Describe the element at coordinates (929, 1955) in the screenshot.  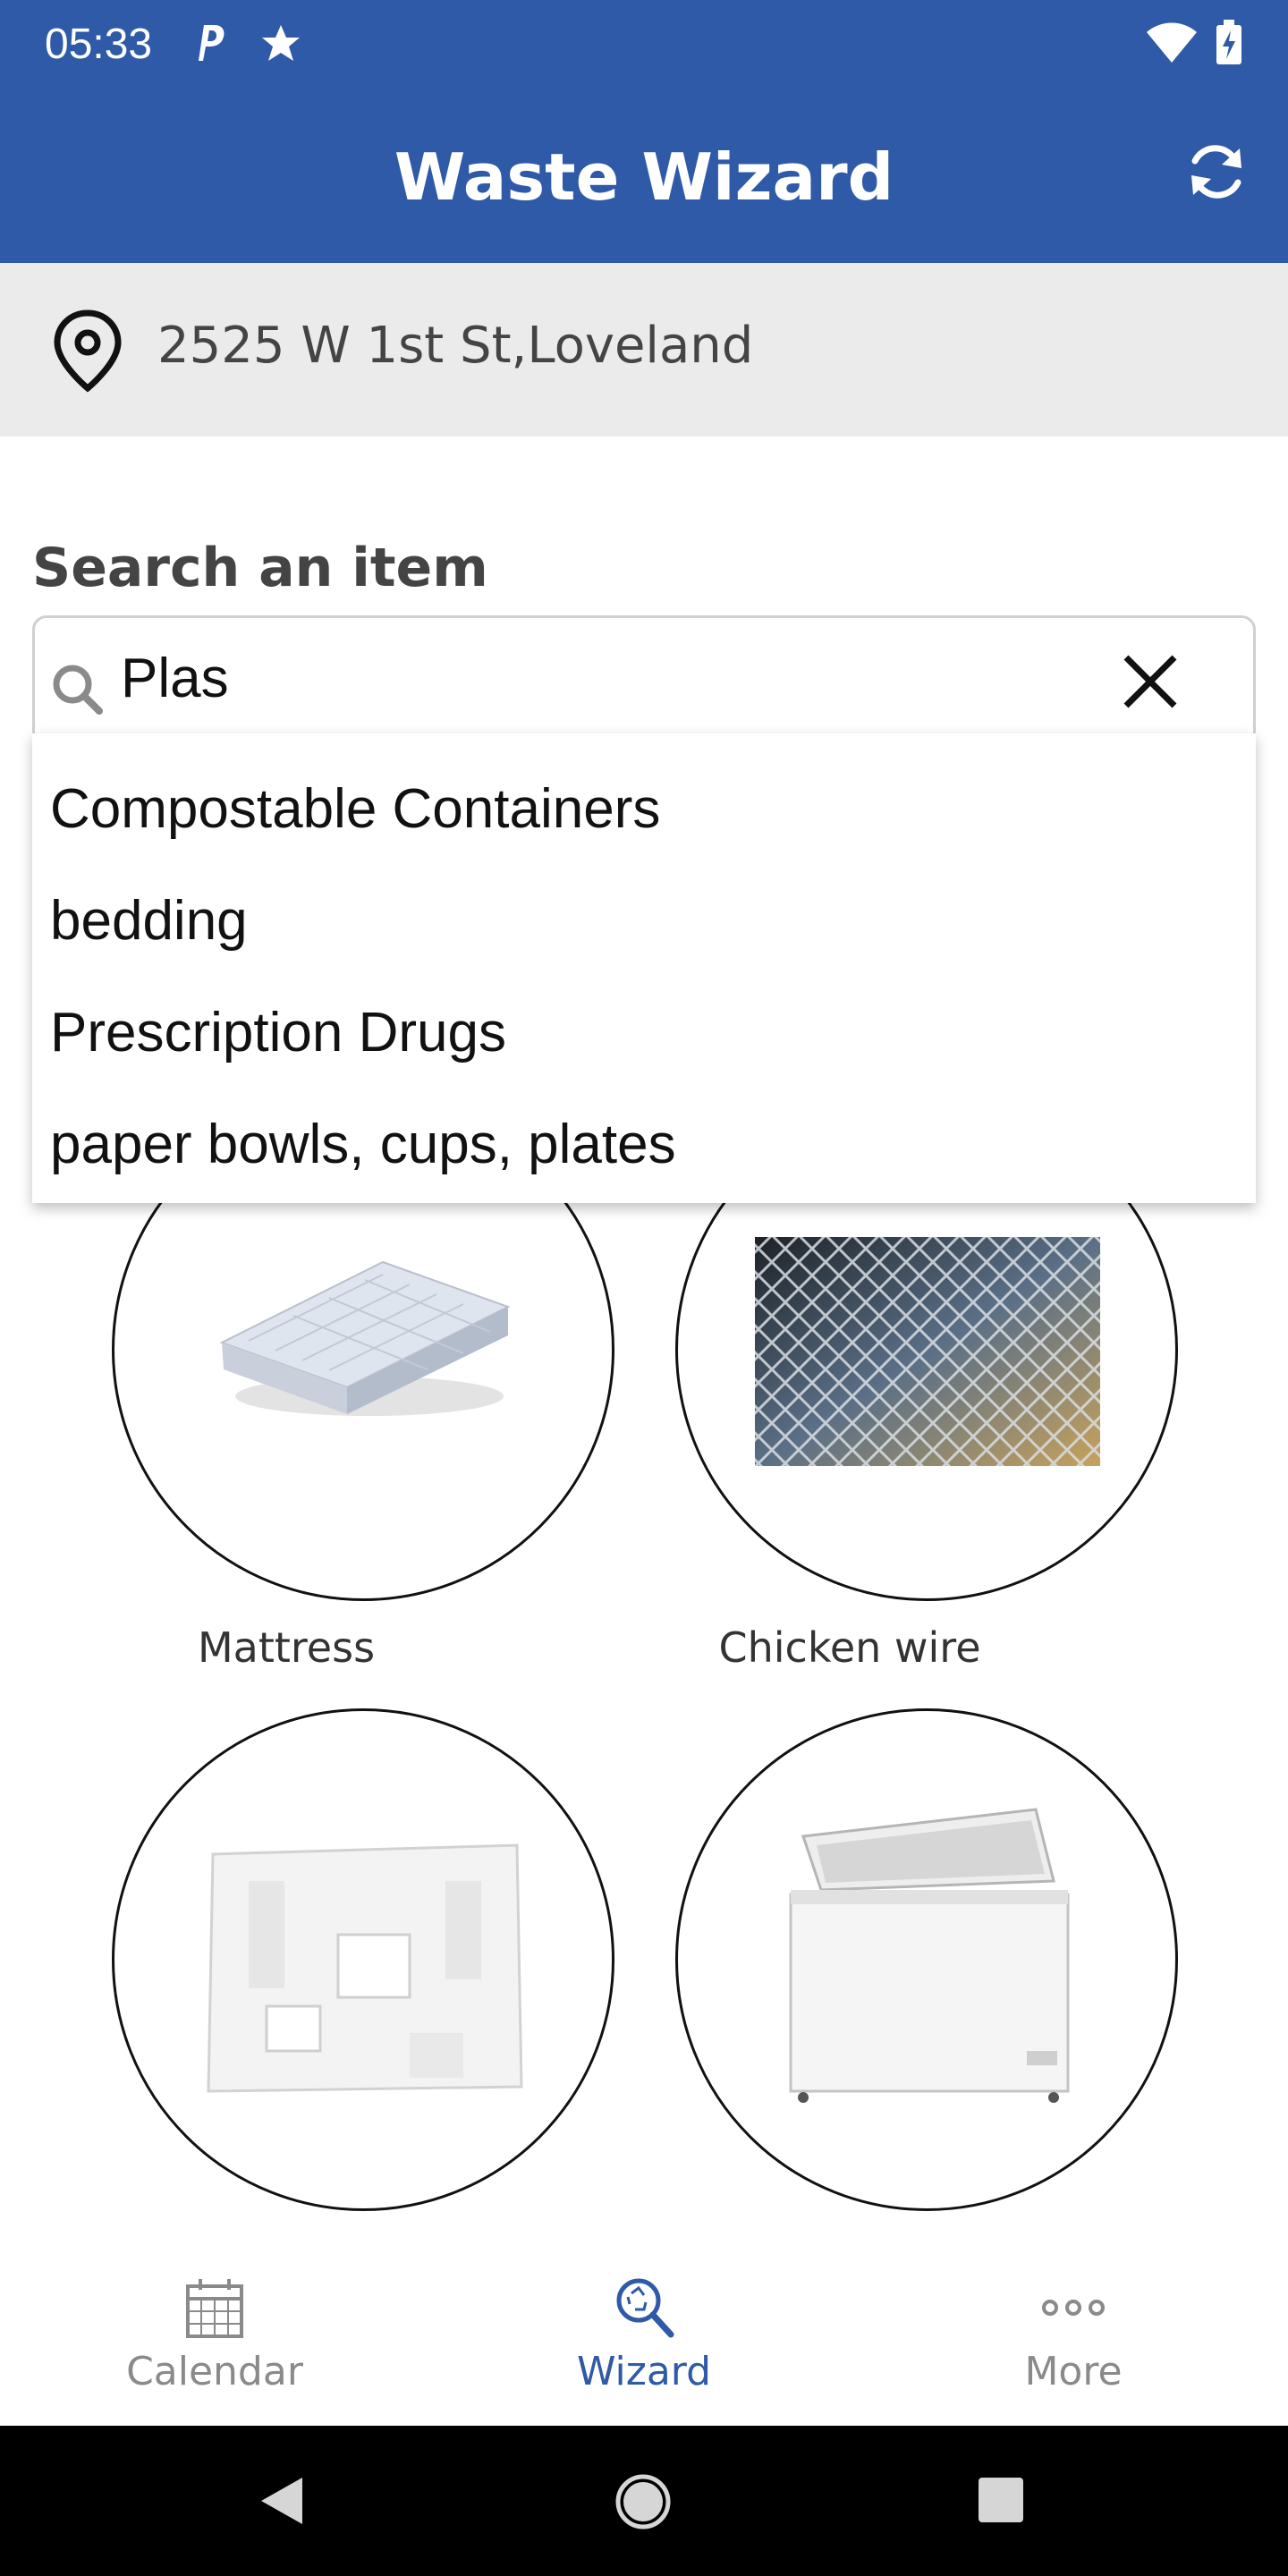
I see `freezer-image` at that location.